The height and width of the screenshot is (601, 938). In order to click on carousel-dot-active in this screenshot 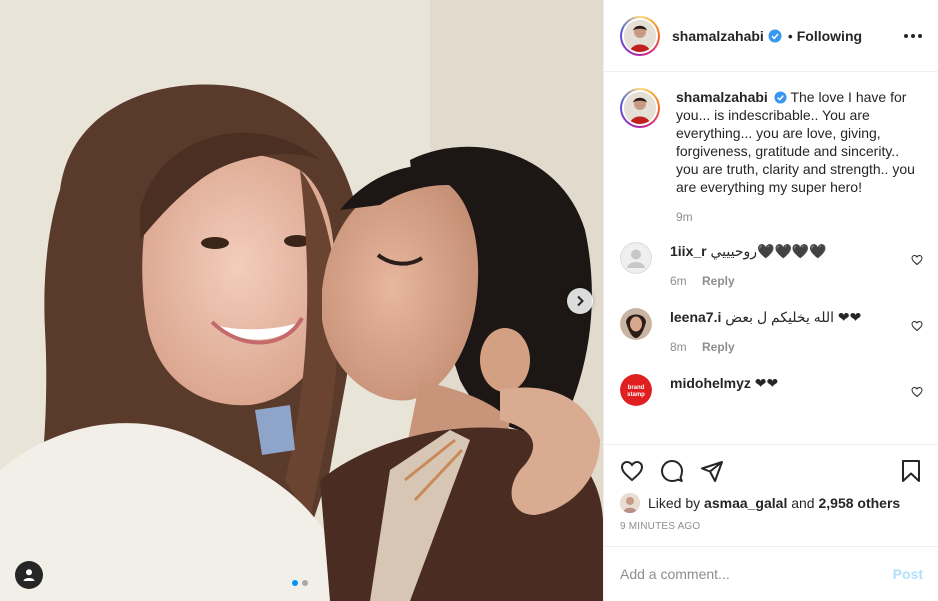, I will do `click(295, 583)`.